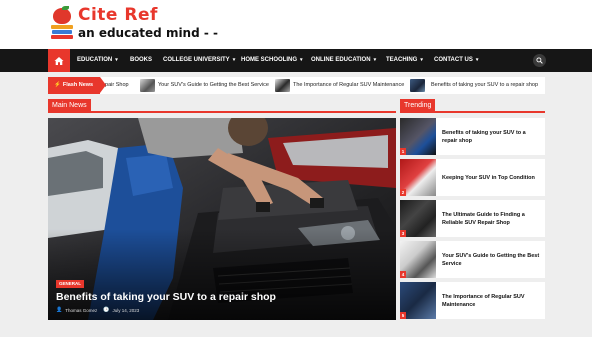 This screenshot has height=337, width=592. What do you see at coordinates (199, 60) in the screenshot?
I see `nav-item-college-university: COLLEGE UNIVERSITY ▾` at bounding box center [199, 60].